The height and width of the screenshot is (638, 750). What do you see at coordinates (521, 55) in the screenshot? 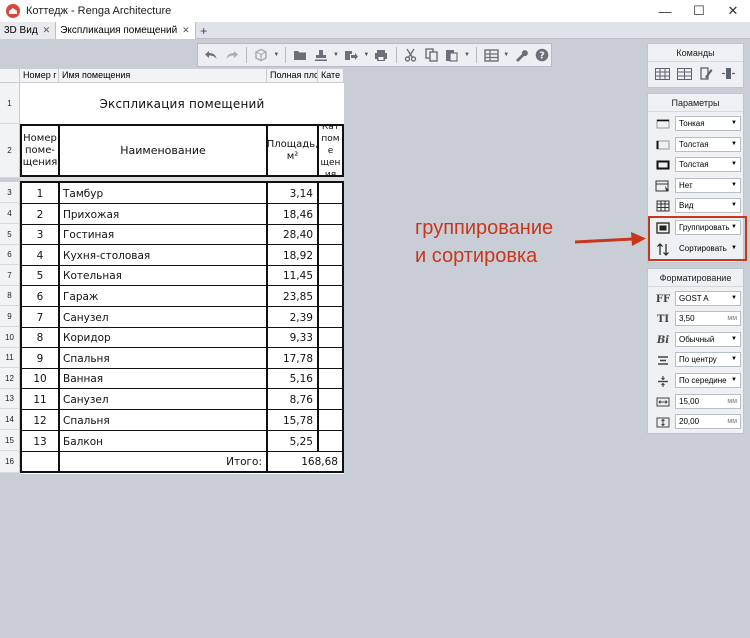
I see `wrench-icon` at bounding box center [521, 55].